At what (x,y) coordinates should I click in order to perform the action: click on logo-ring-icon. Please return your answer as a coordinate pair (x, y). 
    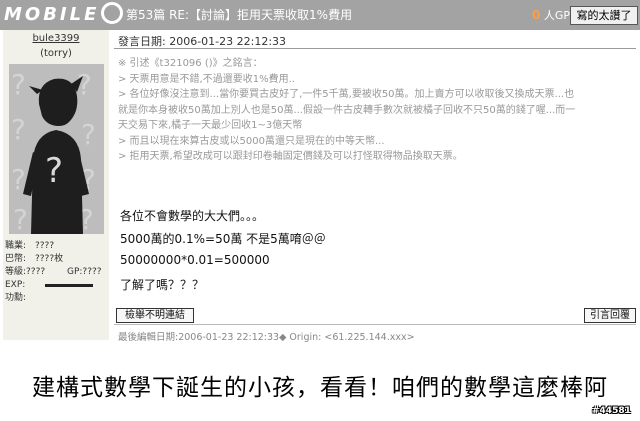
    Looking at the image, I should click on (112, 13).